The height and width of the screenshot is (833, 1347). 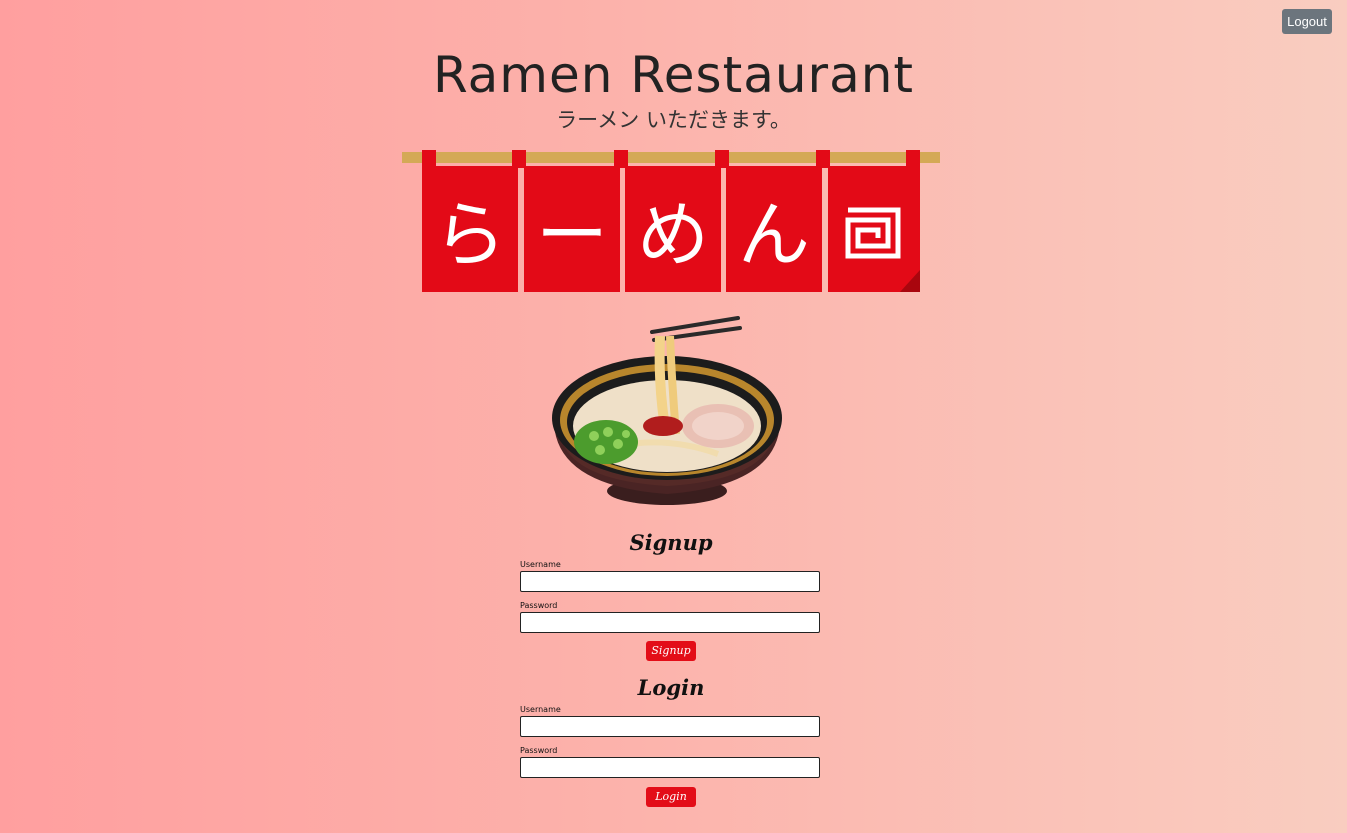 What do you see at coordinates (539, 605) in the screenshot?
I see `signup-password-label: Password` at bounding box center [539, 605].